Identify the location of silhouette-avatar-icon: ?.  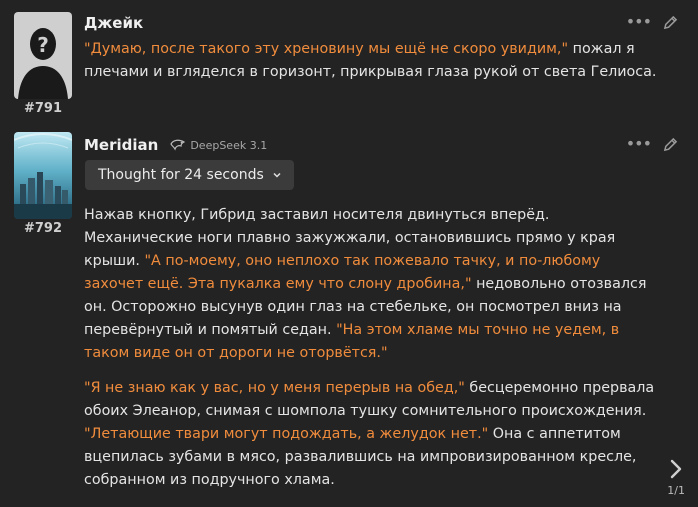
(43, 55).